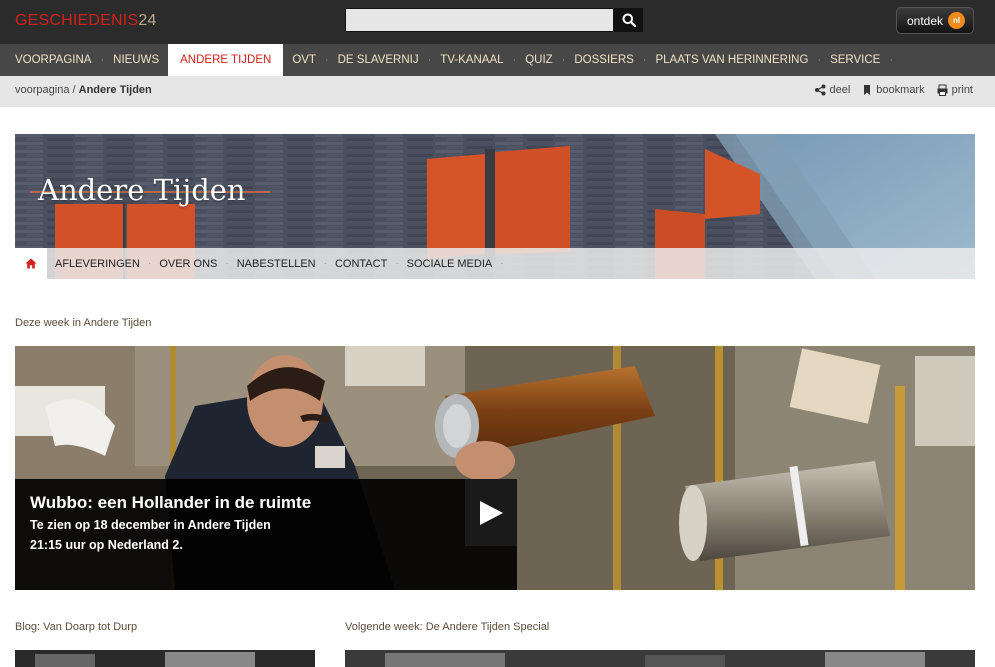 This screenshot has width=995, height=667. Describe the element at coordinates (106, 545) in the screenshot. I see `feature-airtime: 21:15 uur op Nederland 2.` at that location.